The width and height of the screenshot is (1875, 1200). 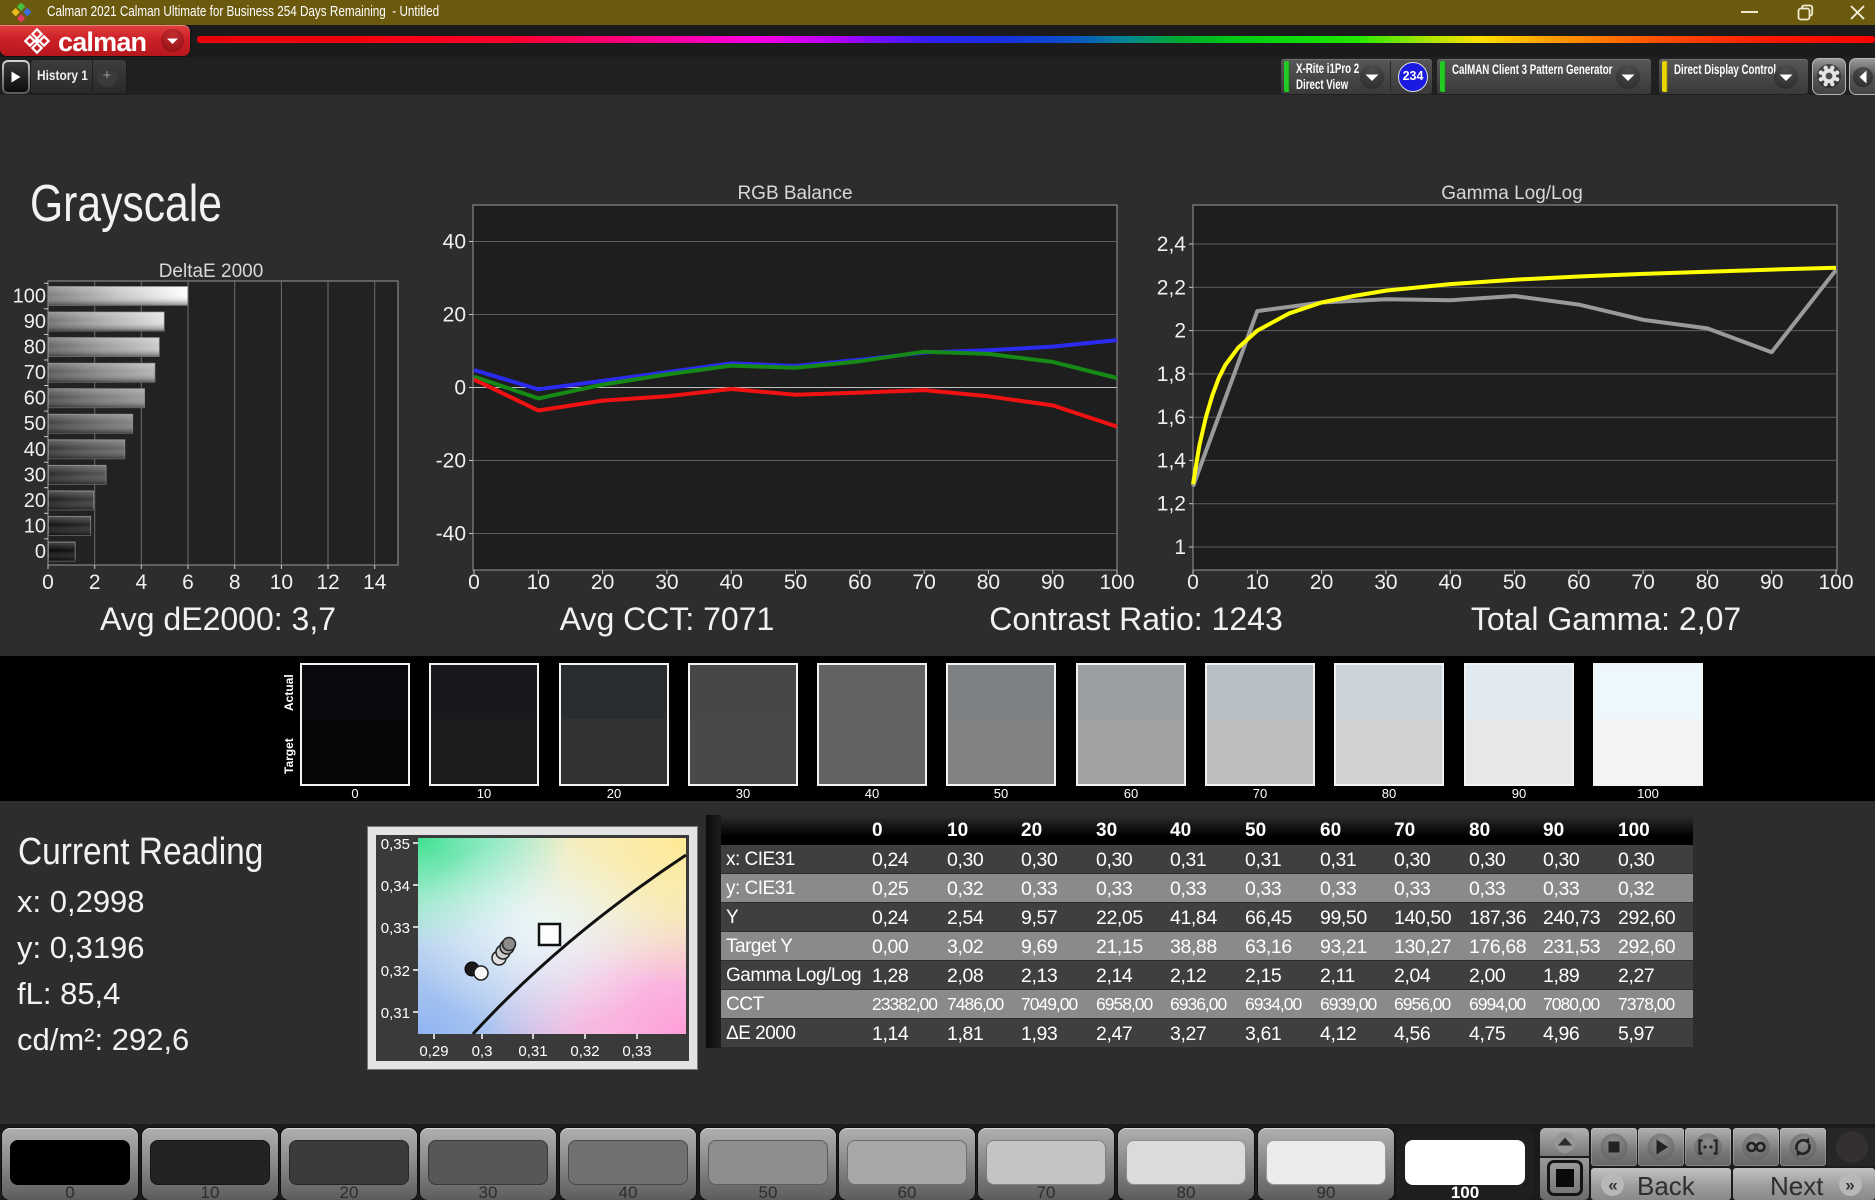 I want to click on svg-text: 1,6, so click(x=1171, y=417).